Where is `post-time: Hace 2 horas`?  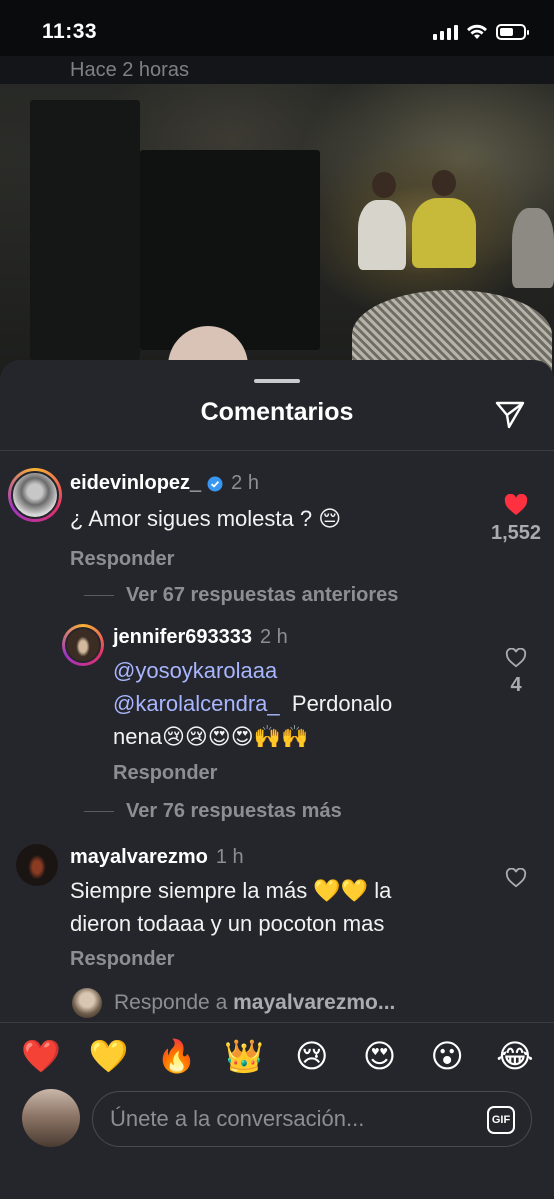 post-time: Hace 2 horas is located at coordinates (277, 70).